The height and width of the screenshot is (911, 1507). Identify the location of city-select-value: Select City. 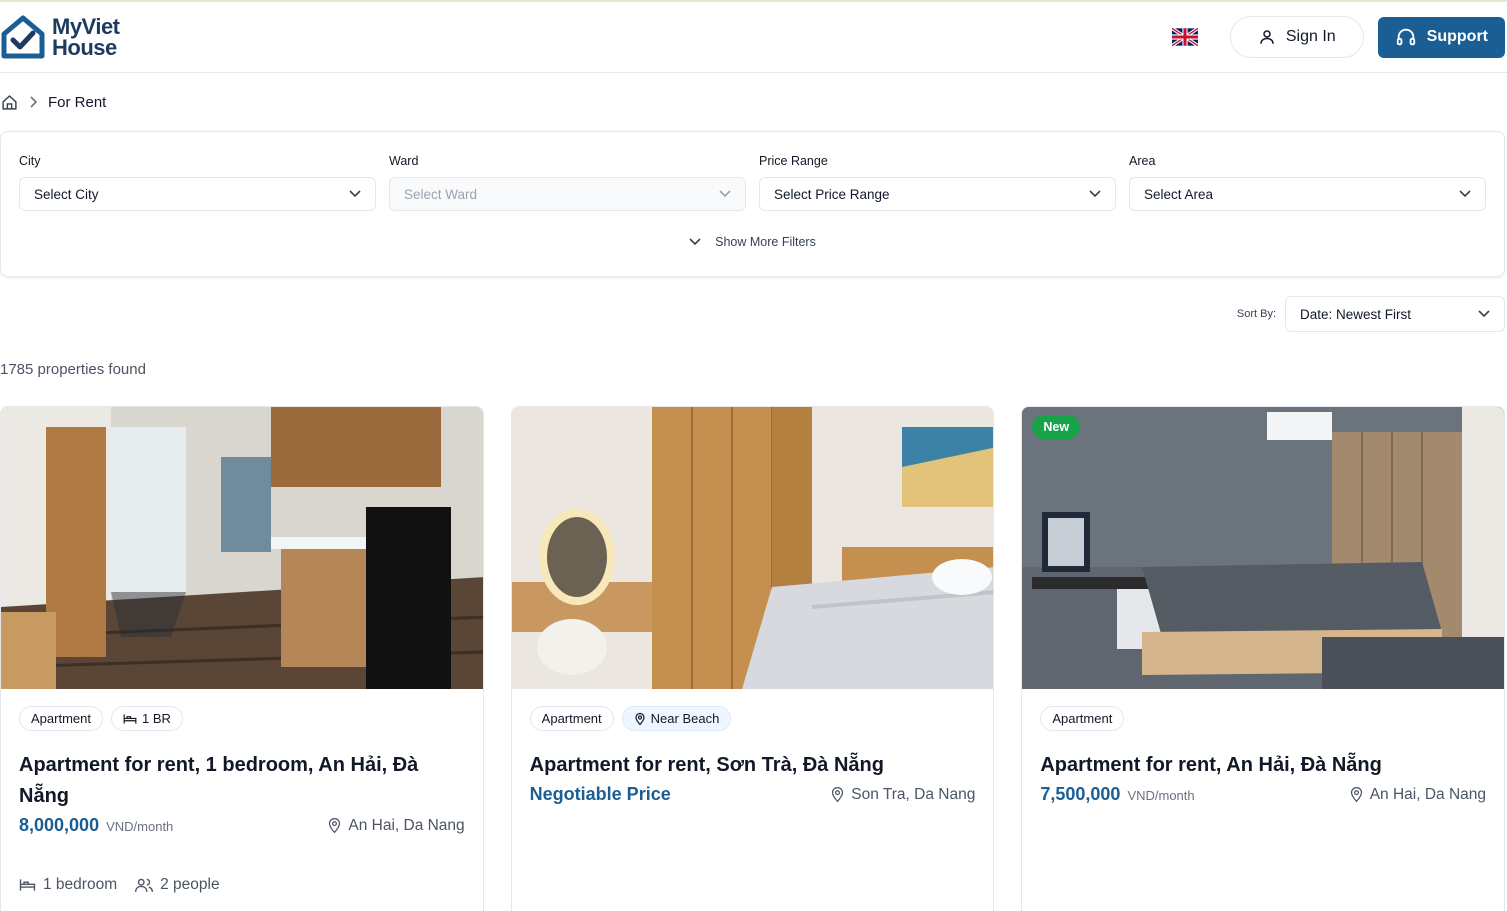
(66, 194).